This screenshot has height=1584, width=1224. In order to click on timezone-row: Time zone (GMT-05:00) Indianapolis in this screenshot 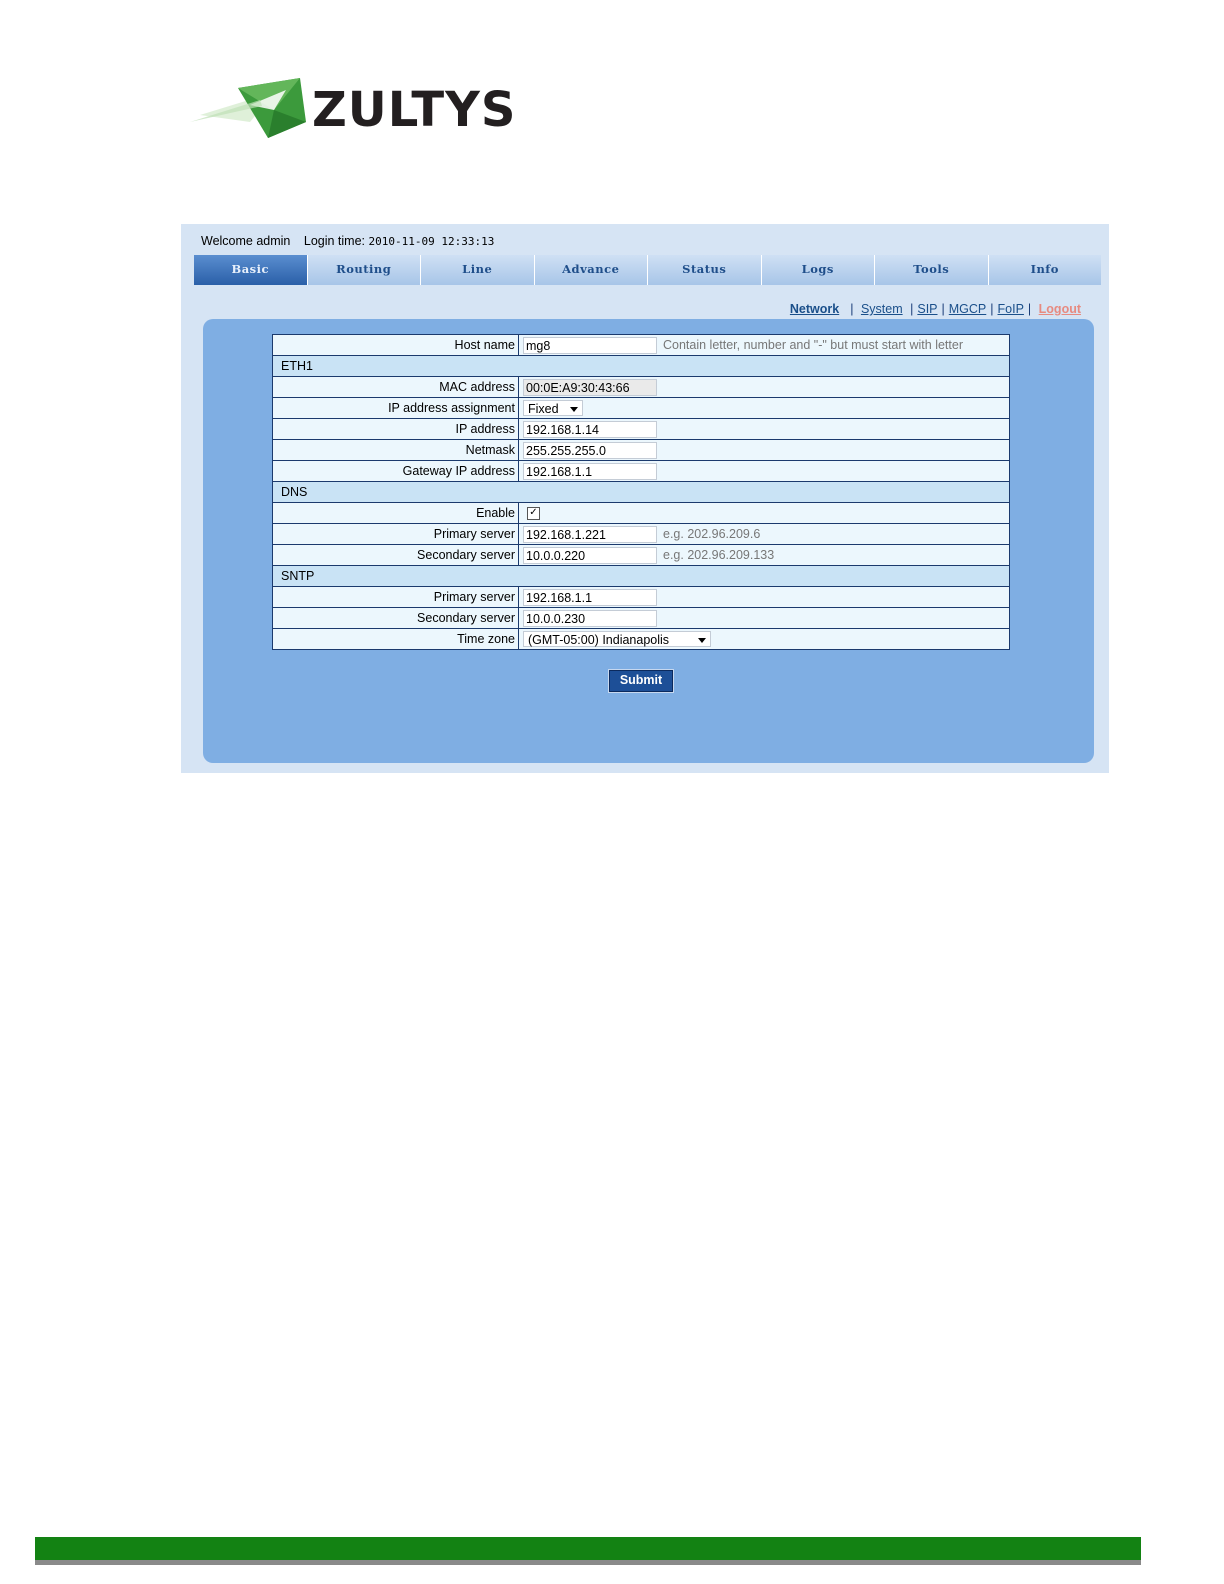, I will do `click(641, 639)`.